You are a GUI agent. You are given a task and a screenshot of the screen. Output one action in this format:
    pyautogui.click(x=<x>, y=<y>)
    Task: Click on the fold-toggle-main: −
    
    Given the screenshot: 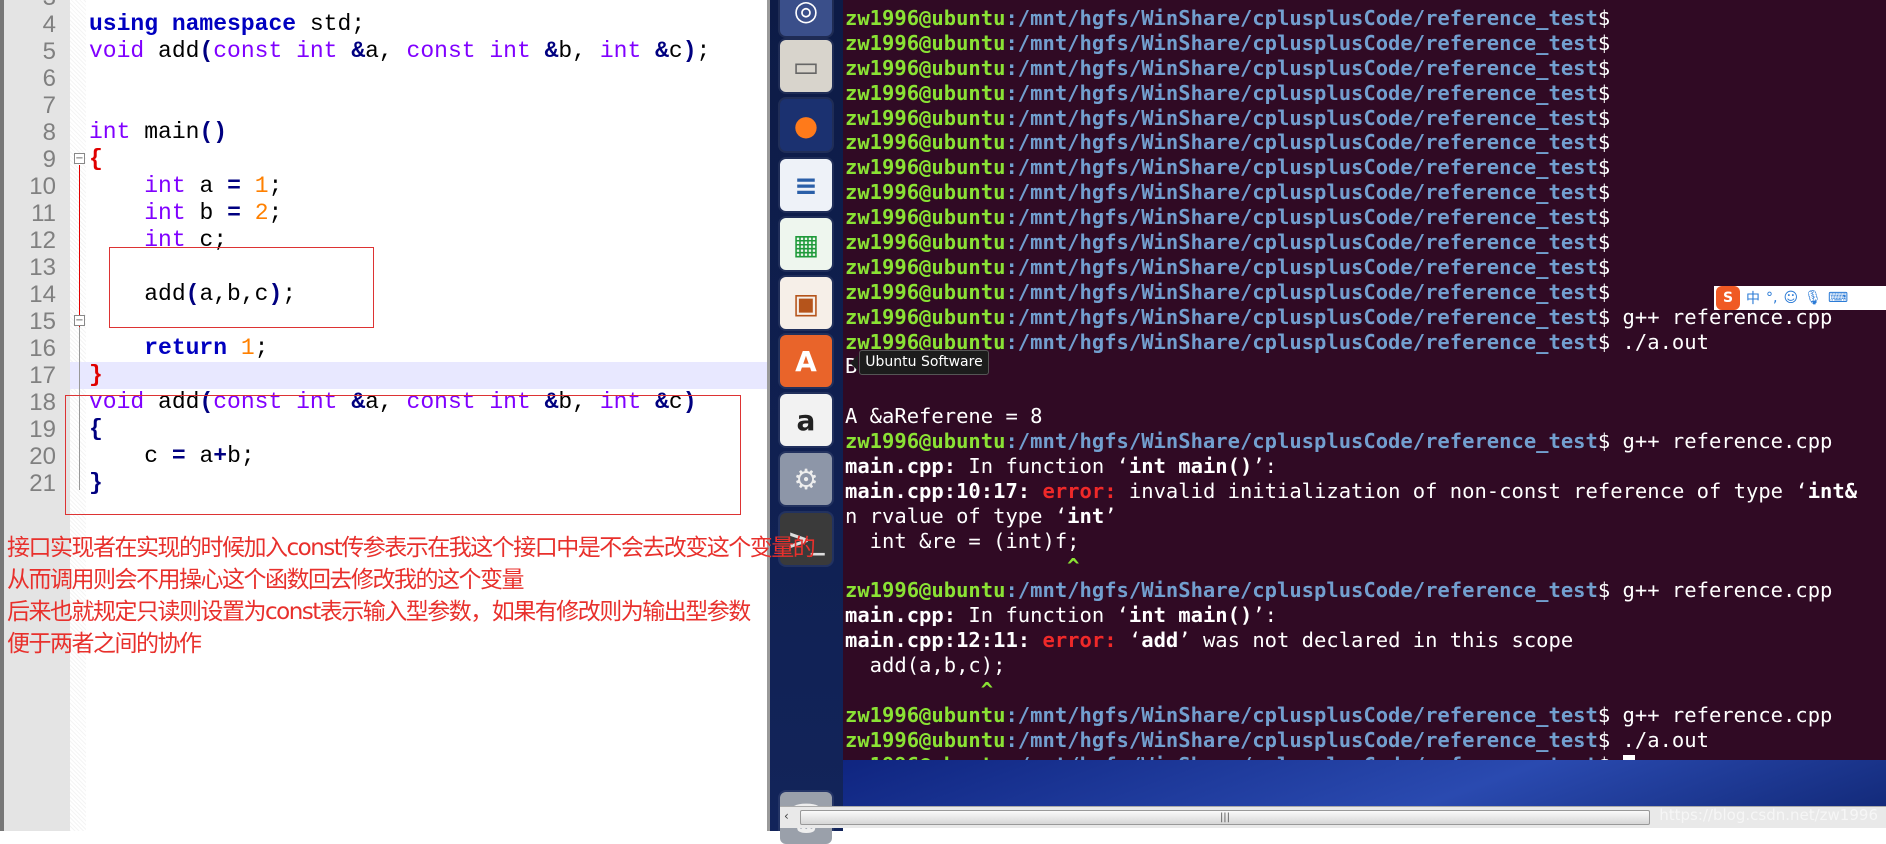 What is the action you would take?
    pyautogui.click(x=79, y=158)
    